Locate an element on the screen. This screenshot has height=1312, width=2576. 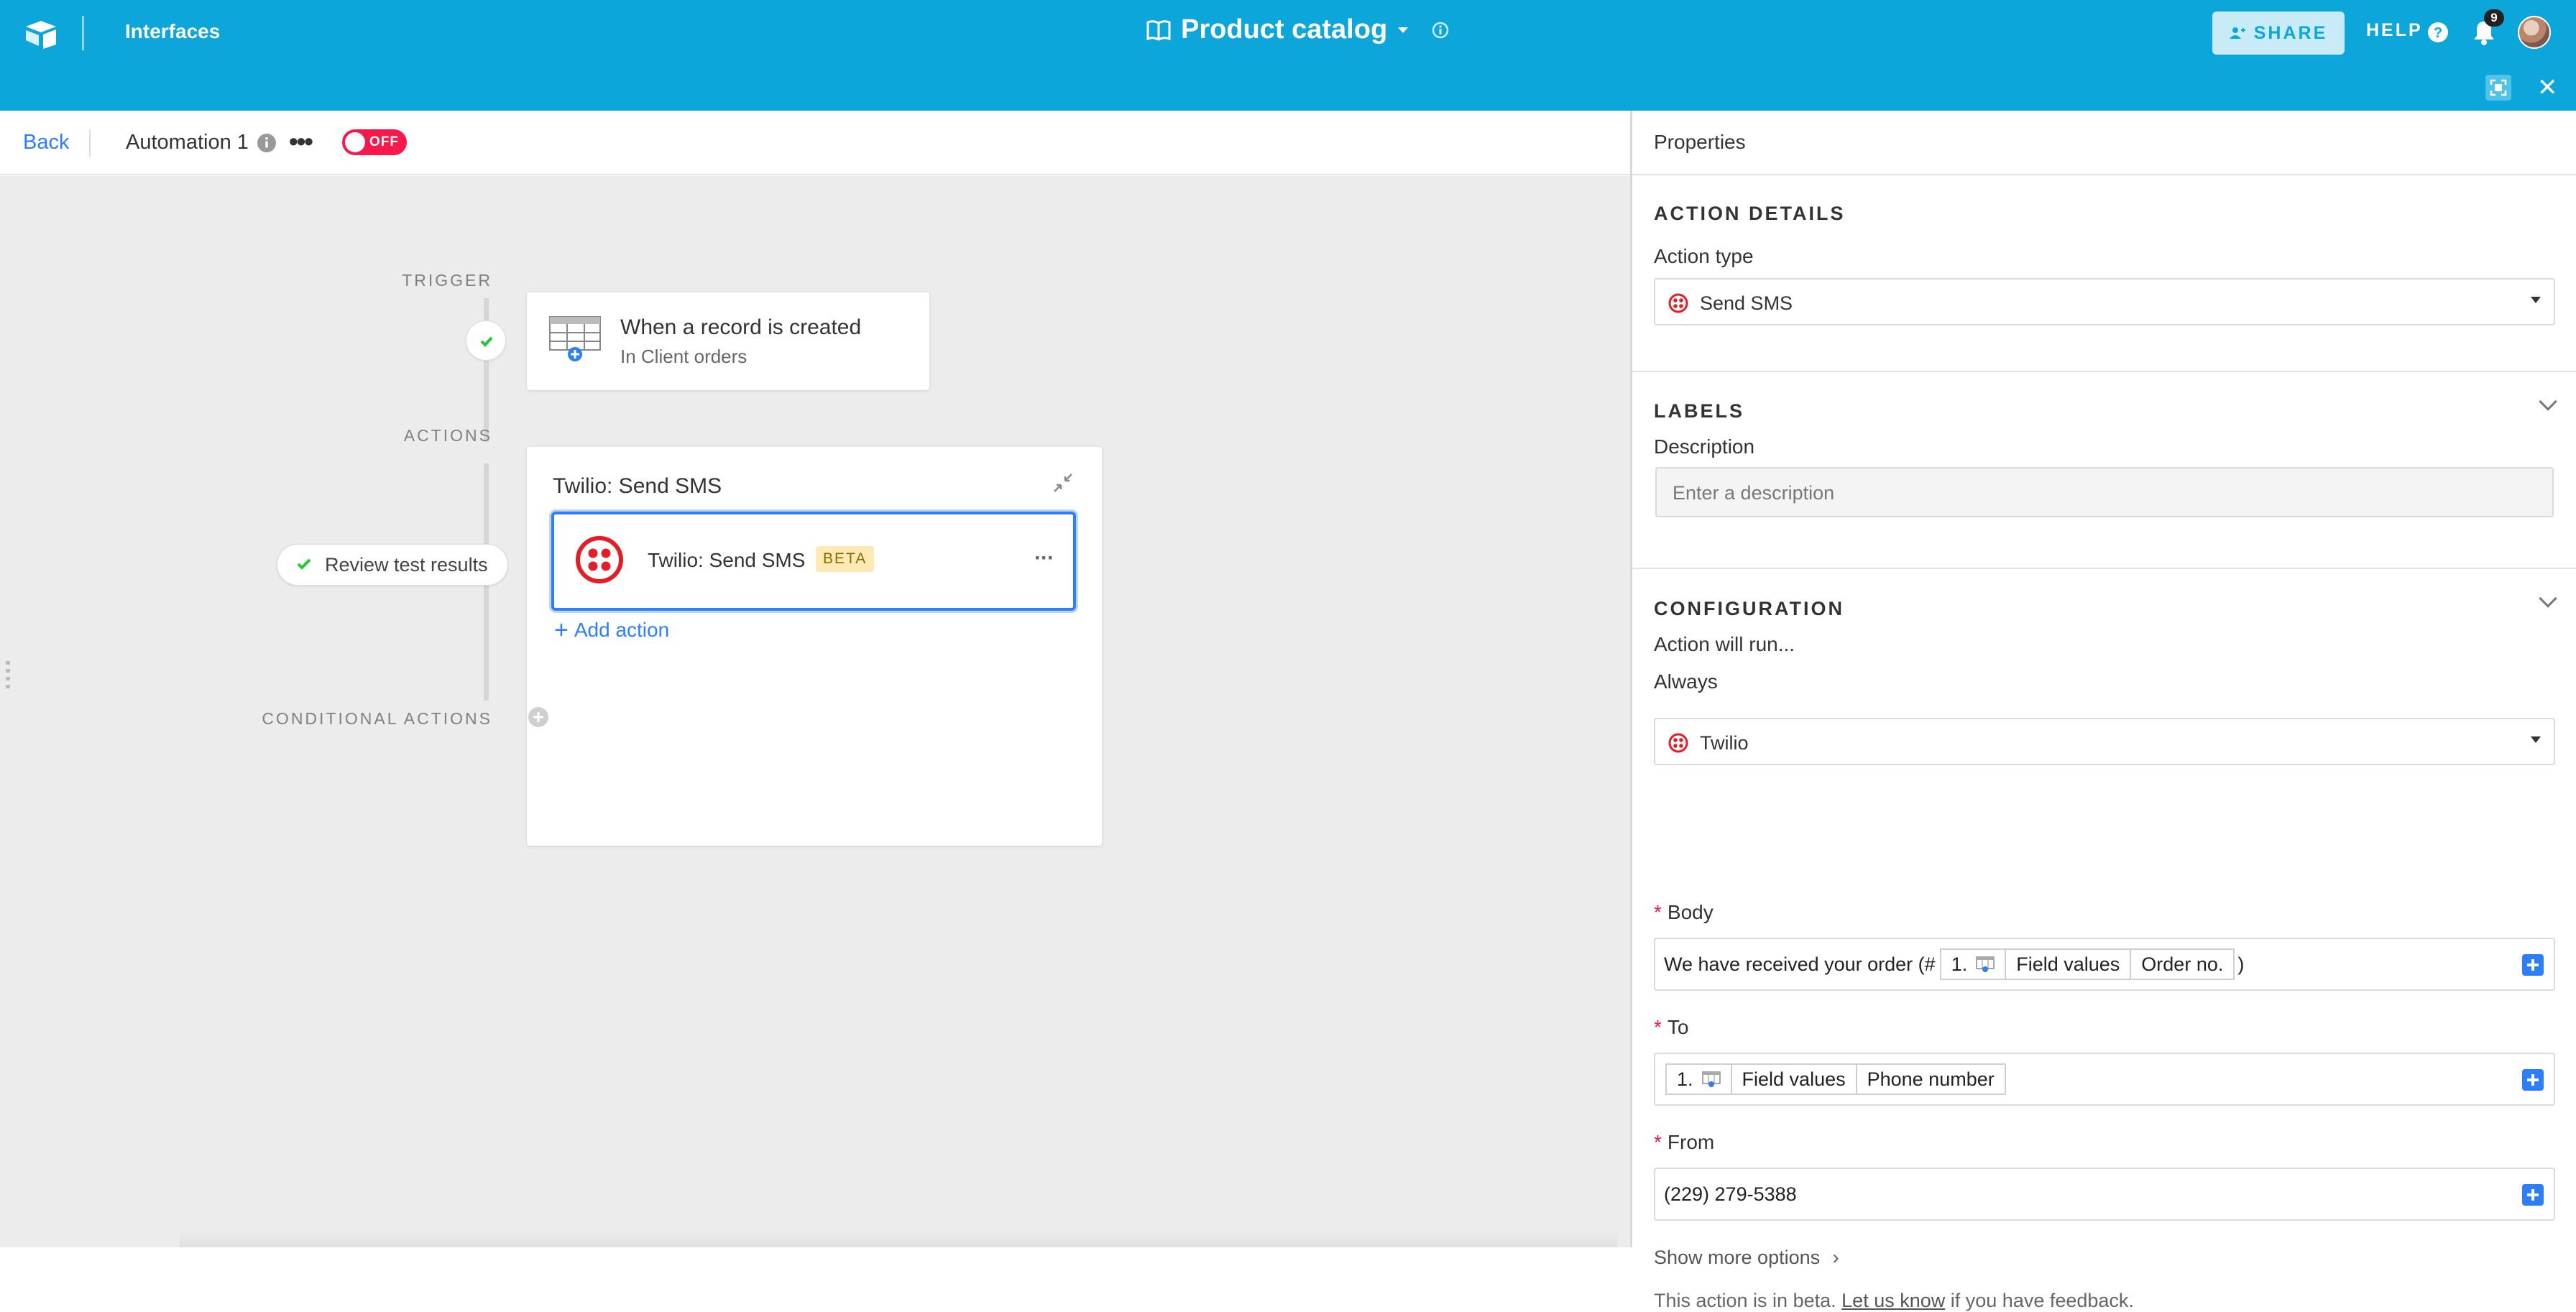
action-item-label: Twilio: Send SMS is located at coordinates (727, 560).